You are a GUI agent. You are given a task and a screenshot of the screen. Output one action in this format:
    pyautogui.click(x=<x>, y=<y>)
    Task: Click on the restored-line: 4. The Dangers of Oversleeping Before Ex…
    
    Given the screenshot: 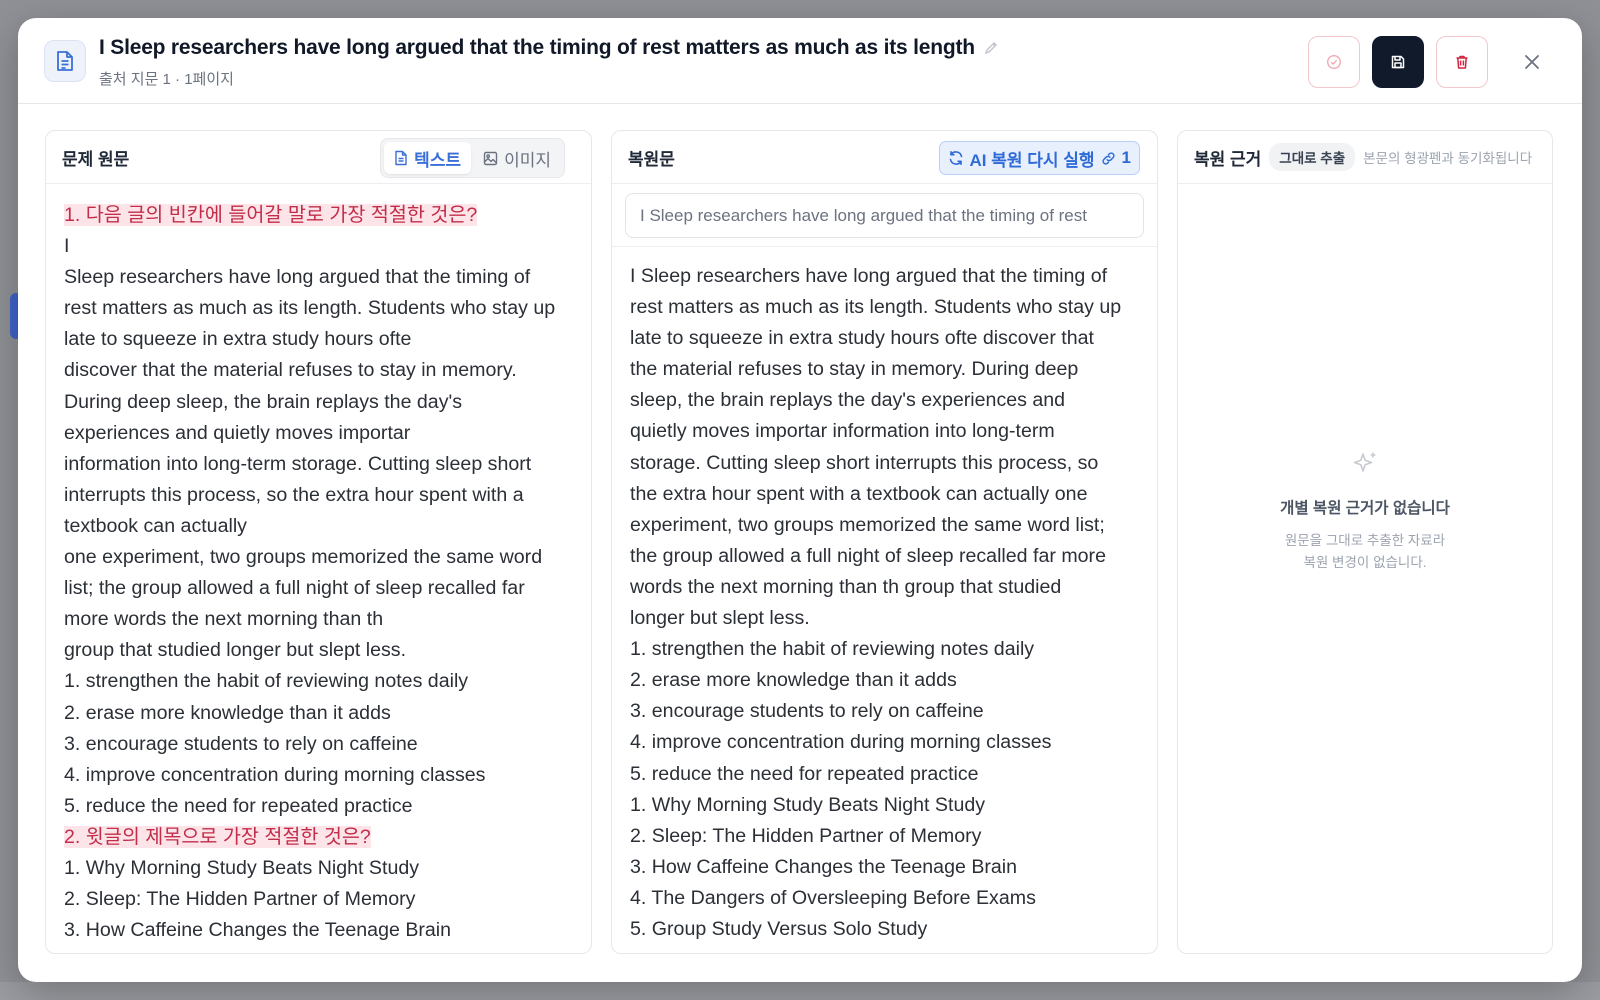 What is the action you would take?
    pyautogui.click(x=833, y=897)
    